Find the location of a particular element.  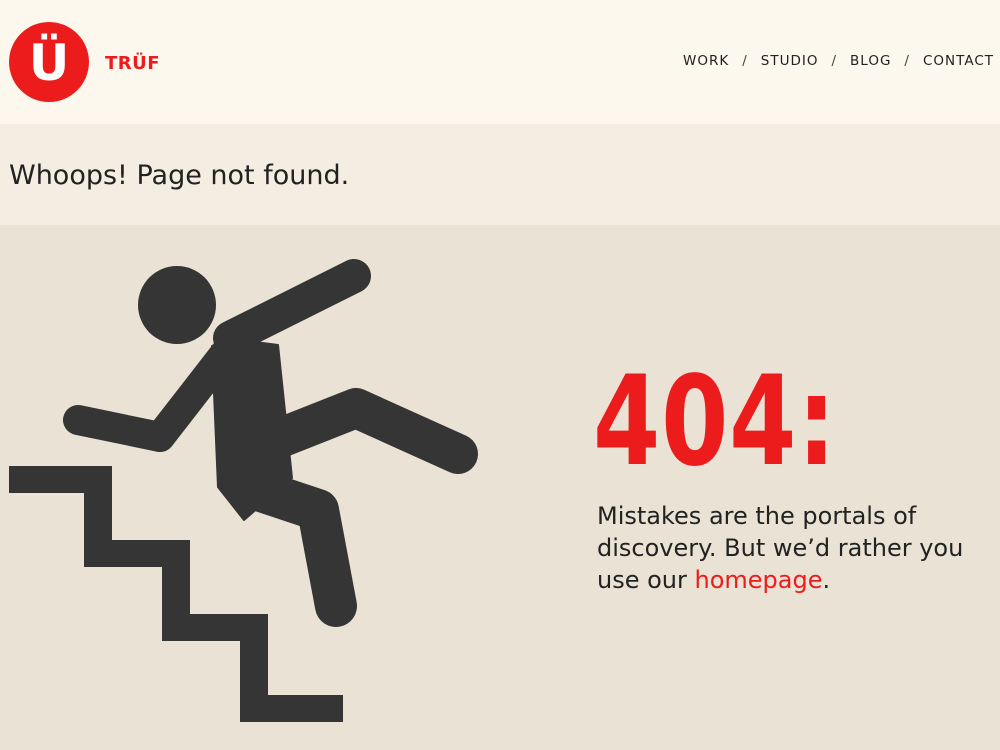

page-title: Whoops! Page not found. is located at coordinates (179, 175).